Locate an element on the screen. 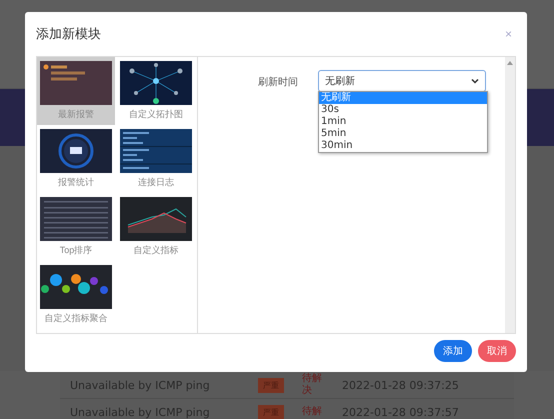 This screenshot has height=419, width=554. add-button: 添加 is located at coordinates (453, 351).